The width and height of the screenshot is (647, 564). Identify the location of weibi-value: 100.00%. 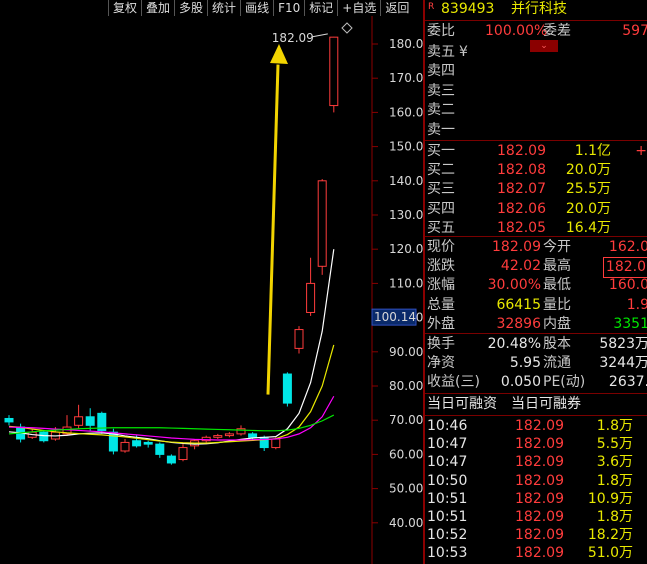
(516, 31).